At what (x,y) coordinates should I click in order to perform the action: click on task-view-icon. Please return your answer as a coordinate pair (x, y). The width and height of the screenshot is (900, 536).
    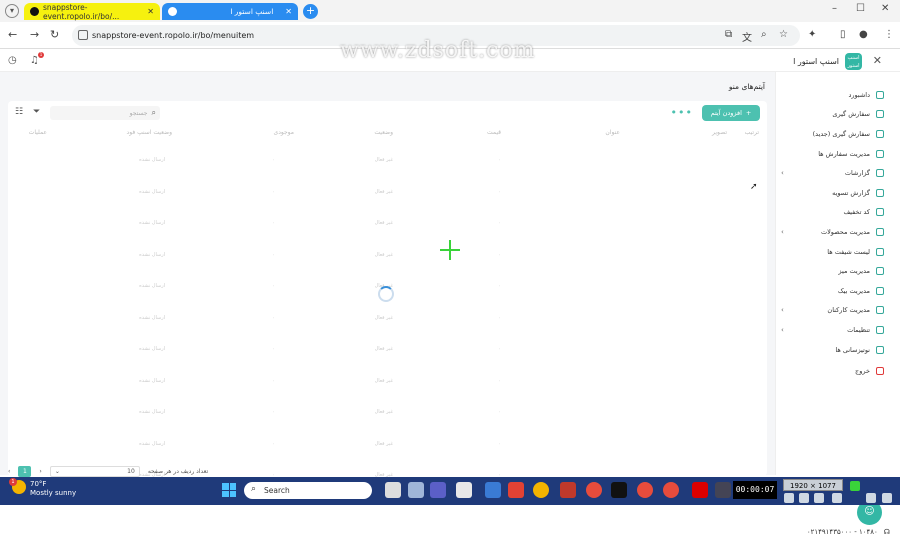
    Looking at the image, I should click on (393, 490).